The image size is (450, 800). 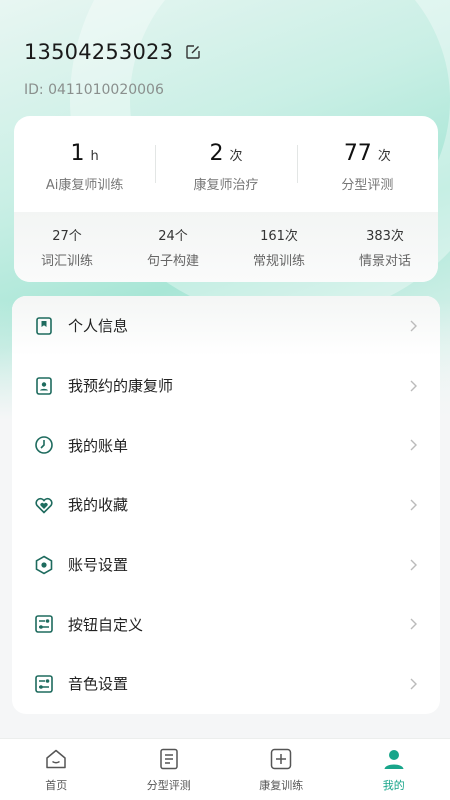 I want to click on menu-item-label: 我预约的康复师, so click(x=121, y=386).